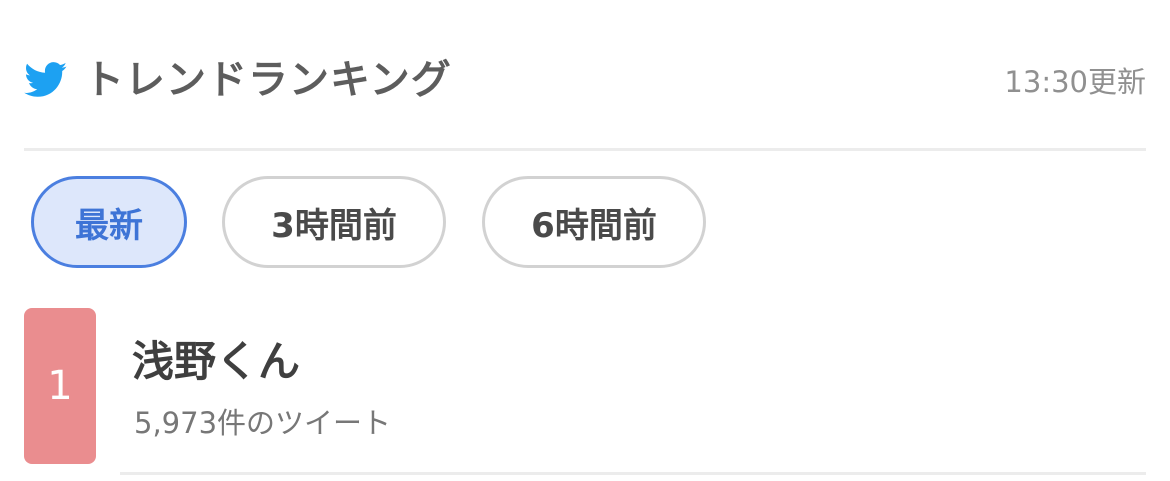 Image resolution: width=1170 pixels, height=481 pixels. I want to click on header-divider, so click(585, 149).